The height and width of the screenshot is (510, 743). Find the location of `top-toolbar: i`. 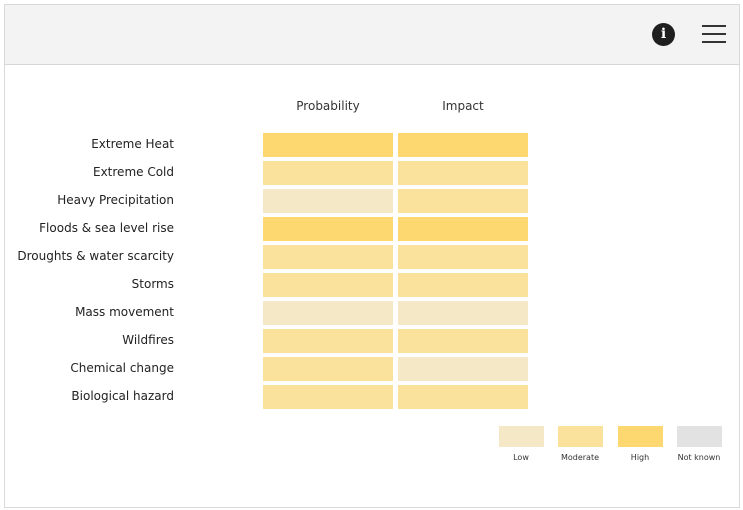

top-toolbar: i is located at coordinates (372, 35).